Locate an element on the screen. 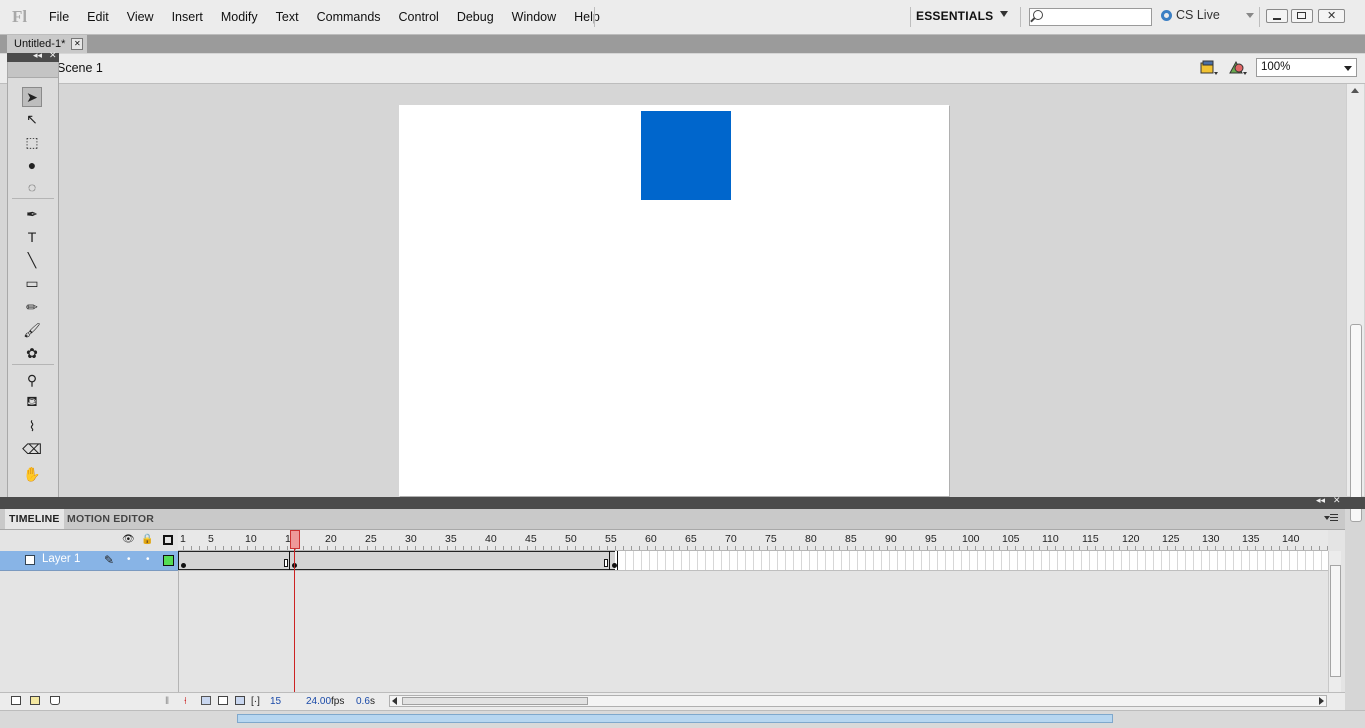  cs-live-button: CS Live is located at coordinates (1190, 15).